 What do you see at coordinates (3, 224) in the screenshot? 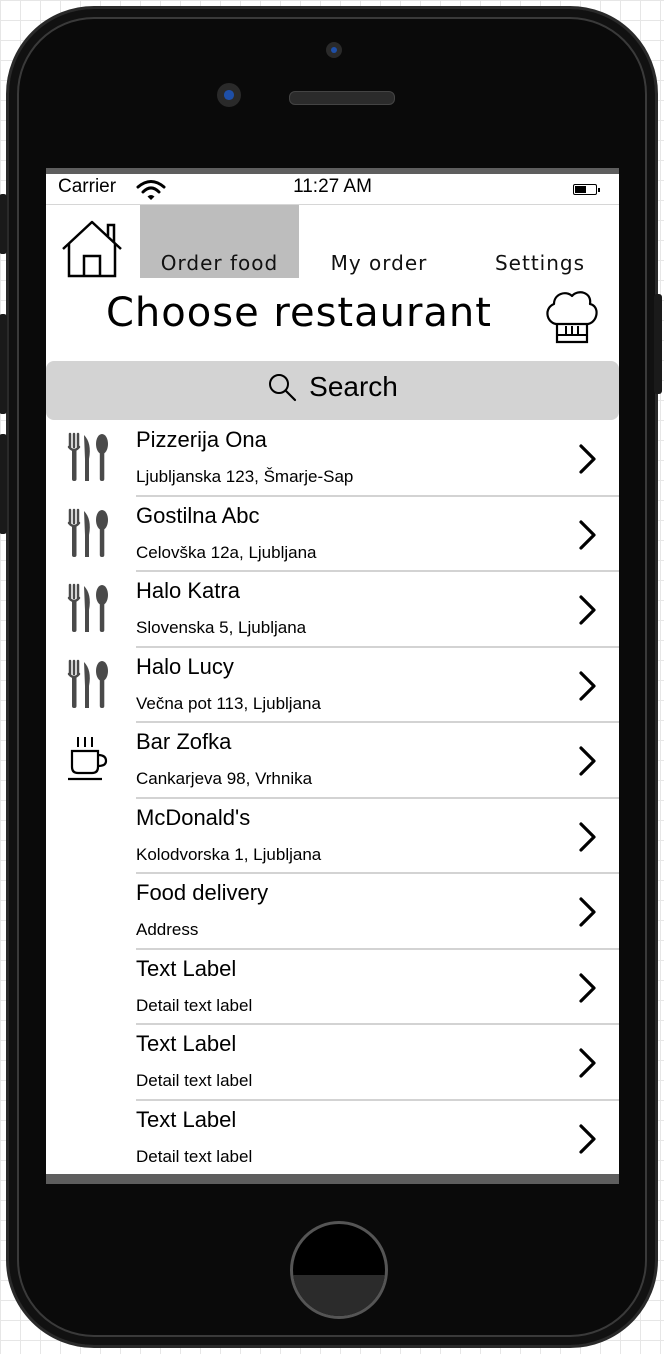
I see `silent-switch` at bounding box center [3, 224].